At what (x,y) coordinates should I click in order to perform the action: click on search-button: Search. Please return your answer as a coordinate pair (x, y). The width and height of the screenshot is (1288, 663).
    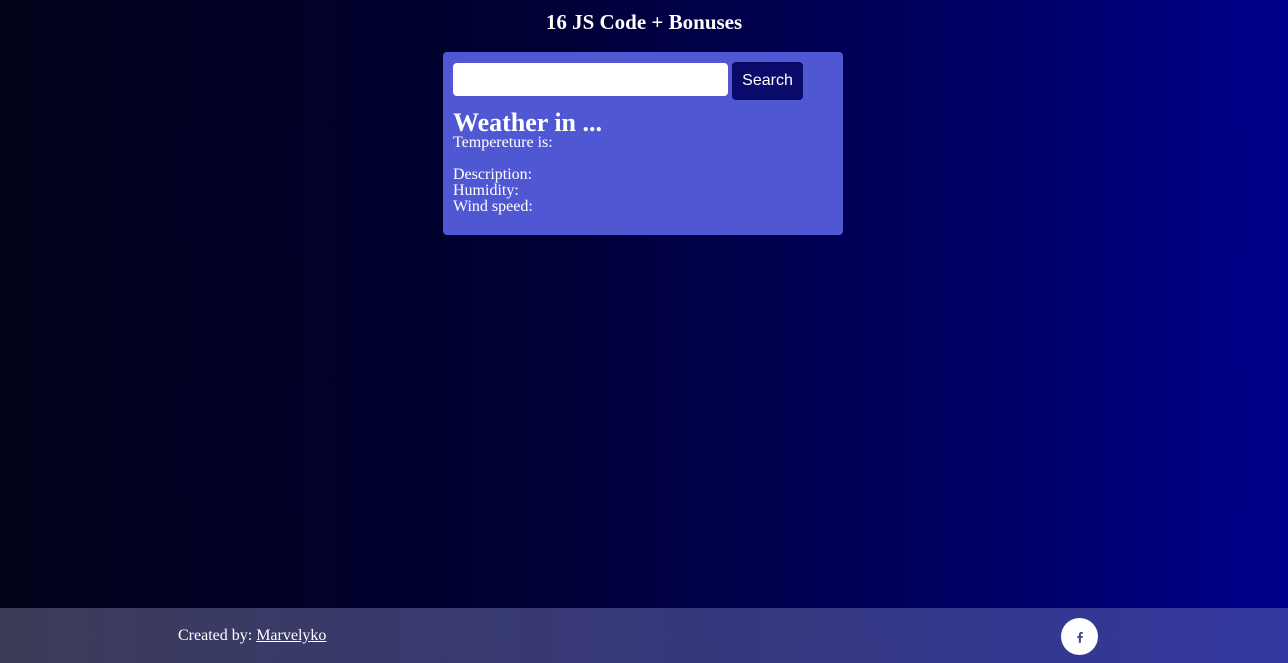
    Looking at the image, I should click on (767, 81).